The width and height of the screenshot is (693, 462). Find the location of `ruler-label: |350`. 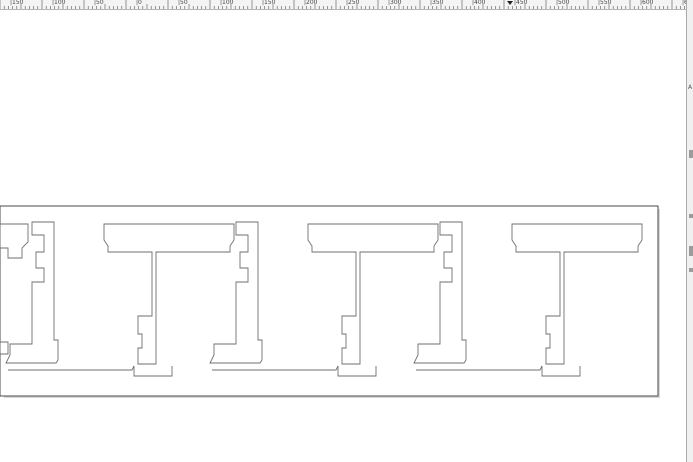

ruler-label: |350 is located at coordinates (437, 3).